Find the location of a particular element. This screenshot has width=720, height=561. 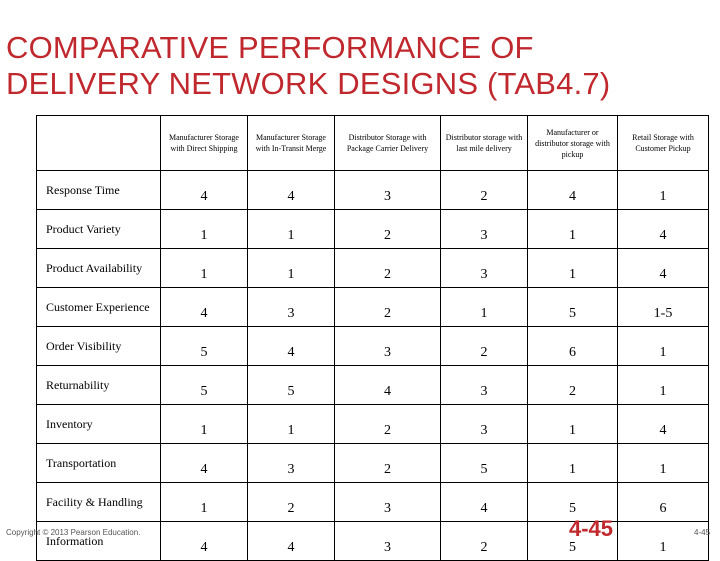

page-number: 4-45 is located at coordinates (702, 532).